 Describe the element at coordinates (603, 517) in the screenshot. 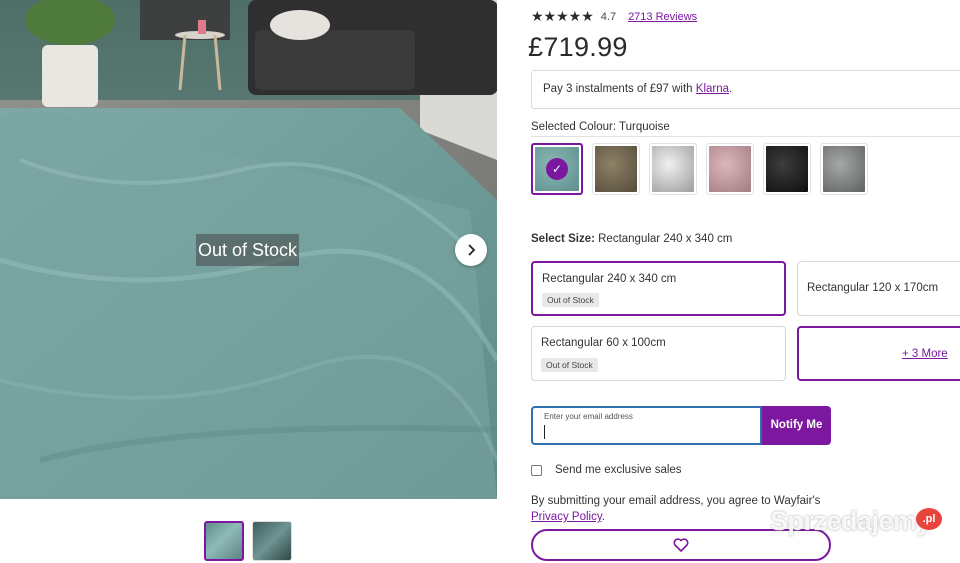

I see `privacy-suffix: .` at that location.